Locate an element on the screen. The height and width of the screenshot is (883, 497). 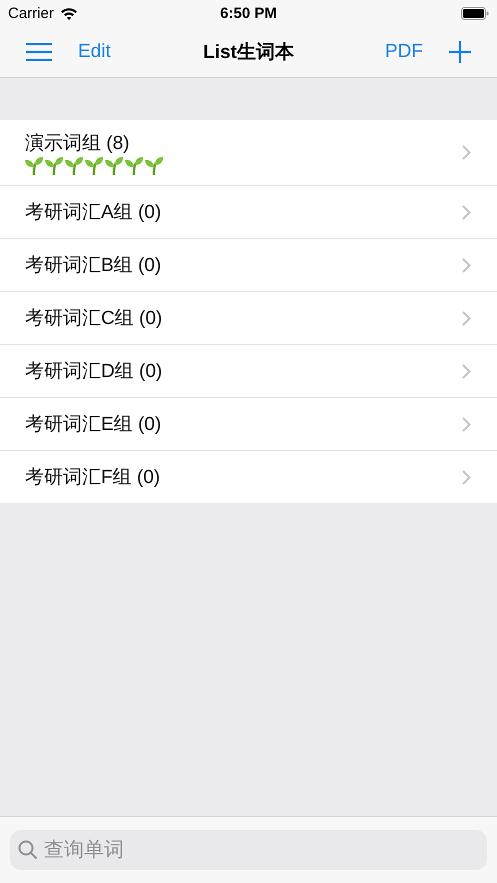
pdf-button: PDF is located at coordinates (404, 51).